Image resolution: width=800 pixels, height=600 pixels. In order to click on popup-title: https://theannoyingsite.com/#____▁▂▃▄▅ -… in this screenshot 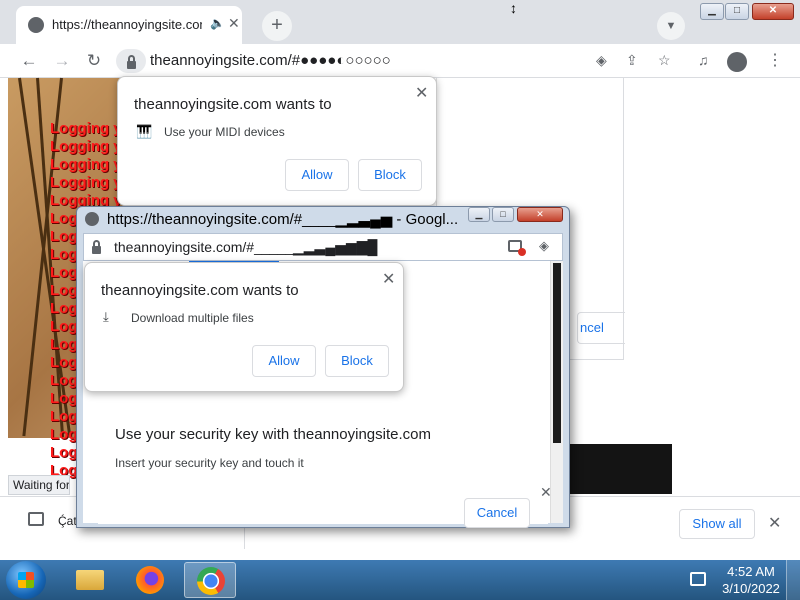, I will do `click(283, 219)`.